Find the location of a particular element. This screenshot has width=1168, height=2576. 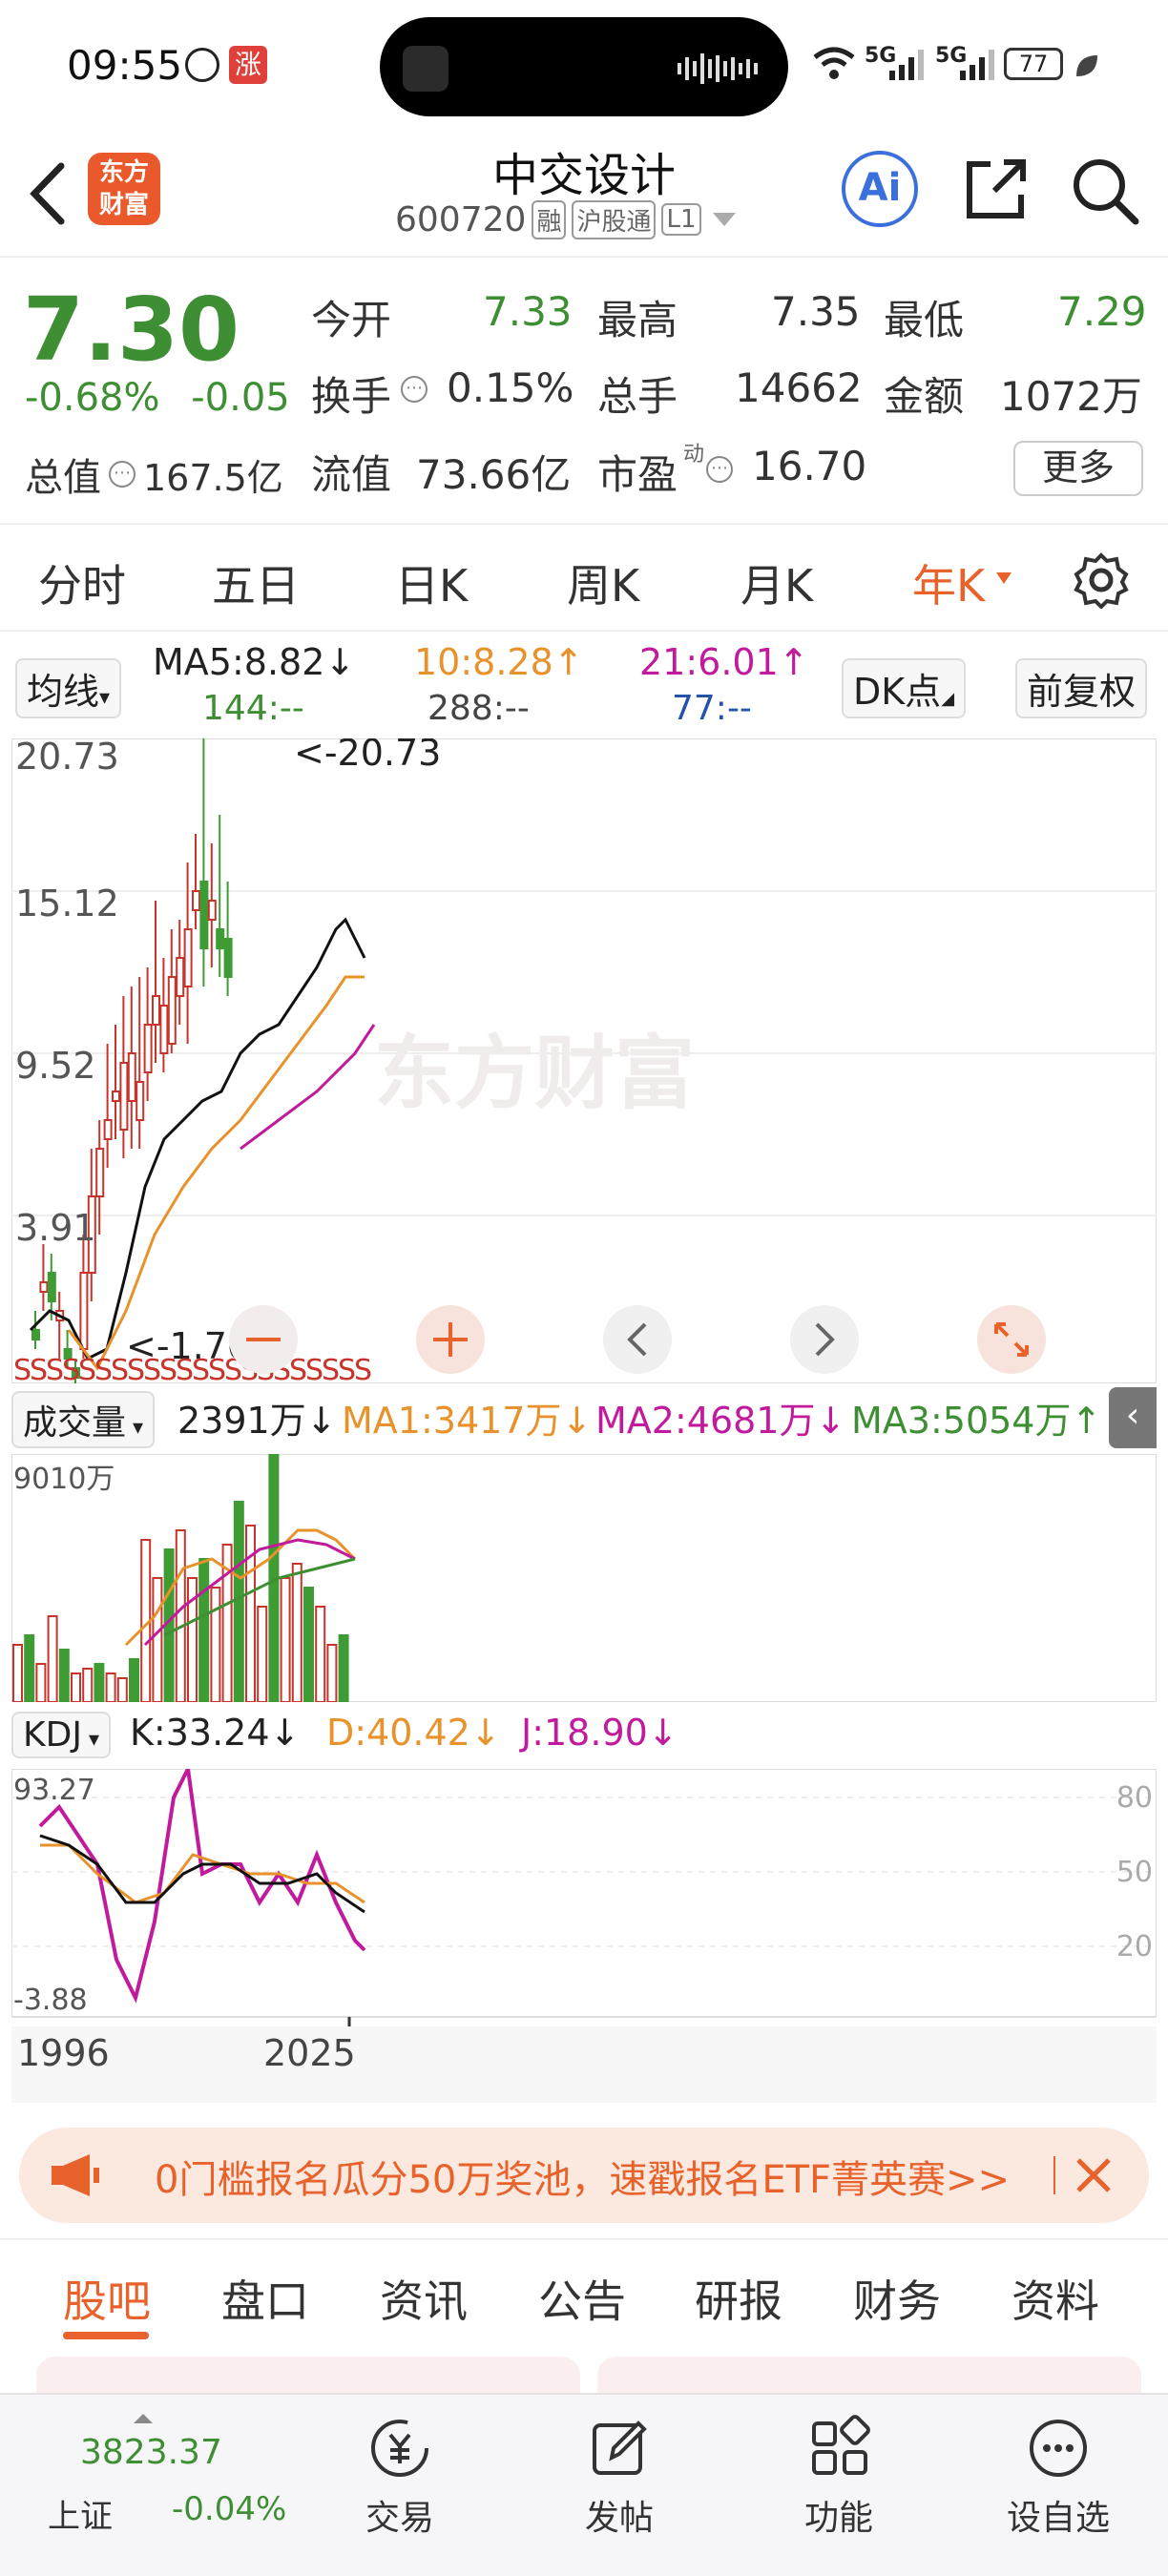

content-card-left is located at coordinates (308, 2376).